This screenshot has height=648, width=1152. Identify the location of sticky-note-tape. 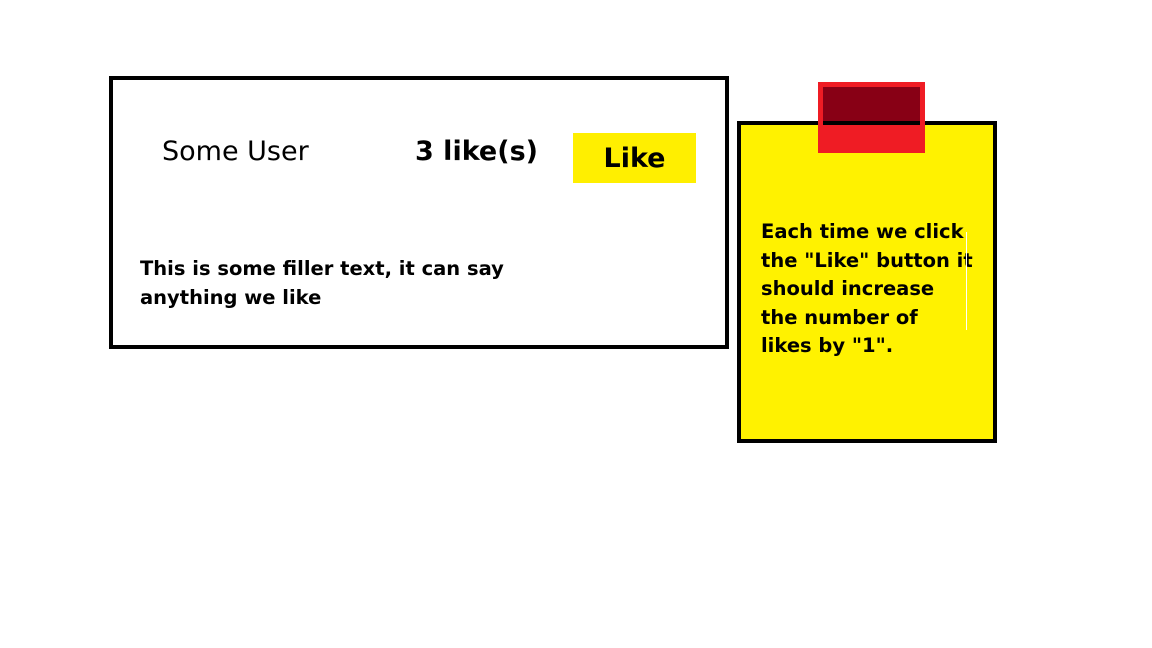
(871, 117).